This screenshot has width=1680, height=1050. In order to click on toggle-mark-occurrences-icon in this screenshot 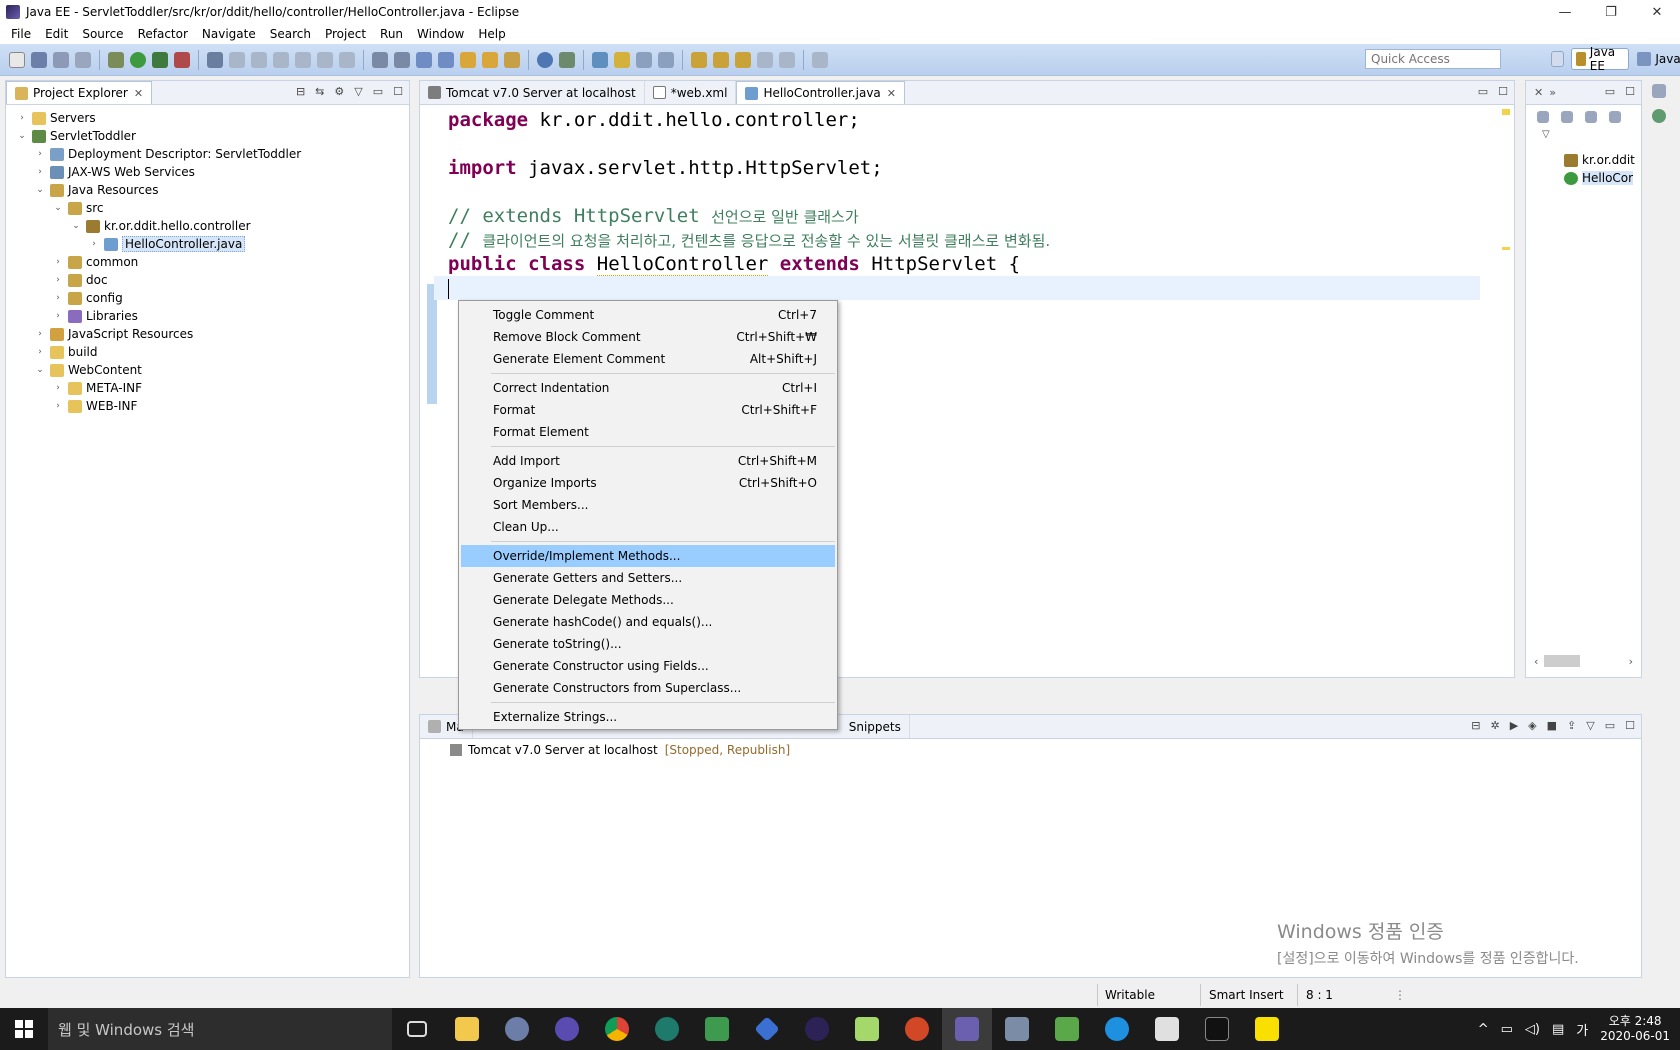, I will do `click(600, 59)`.